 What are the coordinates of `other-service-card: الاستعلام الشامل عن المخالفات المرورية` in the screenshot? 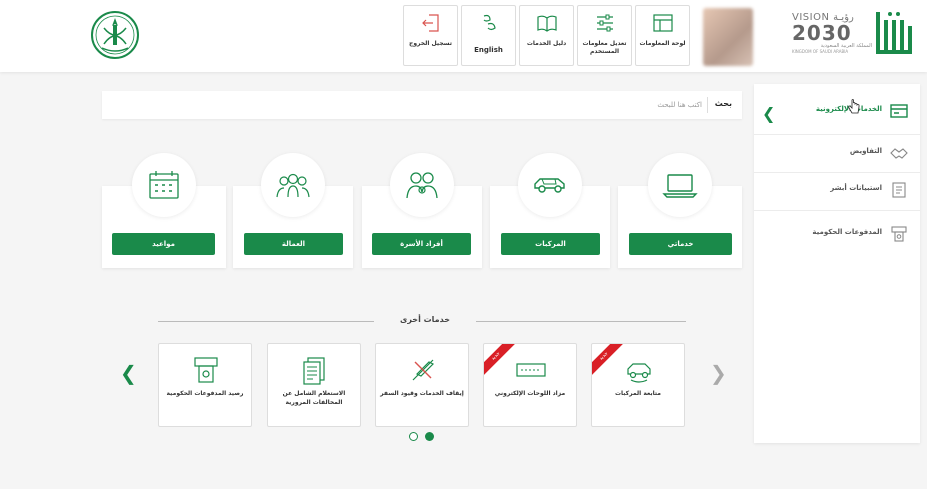 It's located at (314, 385).